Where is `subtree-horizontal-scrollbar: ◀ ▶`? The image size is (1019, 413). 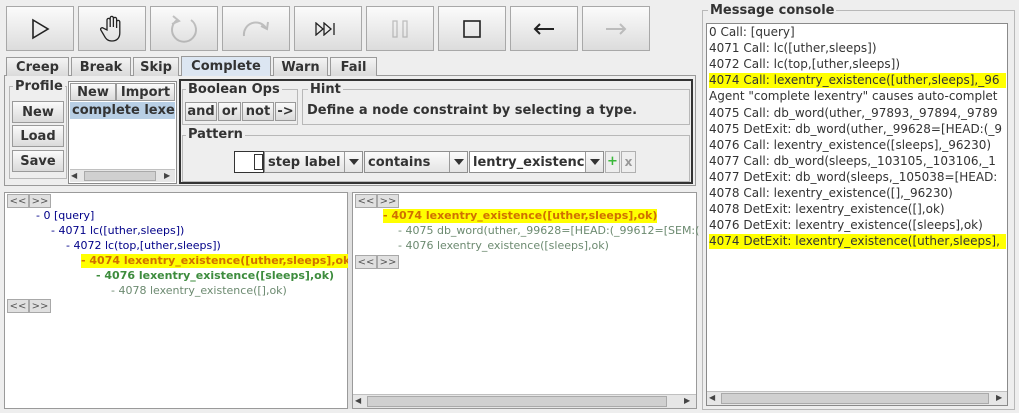 subtree-horizontal-scrollbar: ◀ ▶ is located at coordinates (524, 401).